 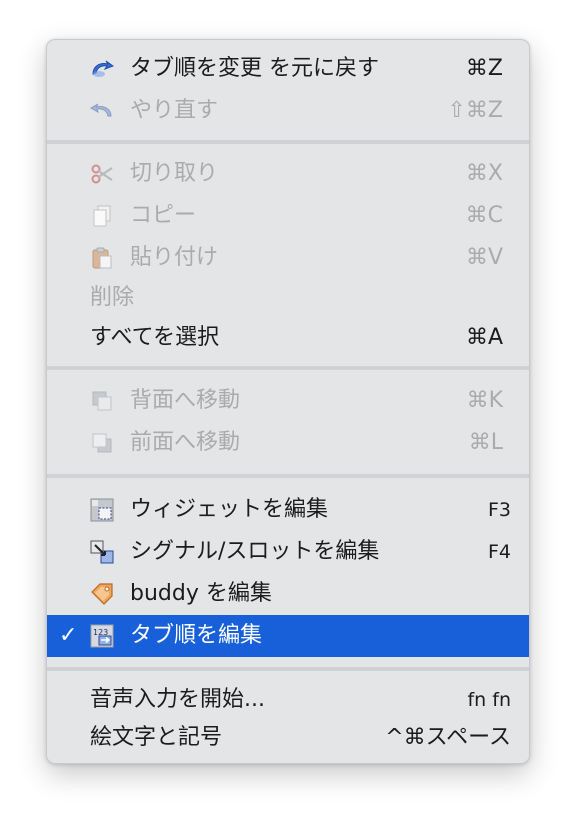 I want to click on menu-item-send-to-back: 背面へ移動 ⌘K, so click(x=288, y=401).